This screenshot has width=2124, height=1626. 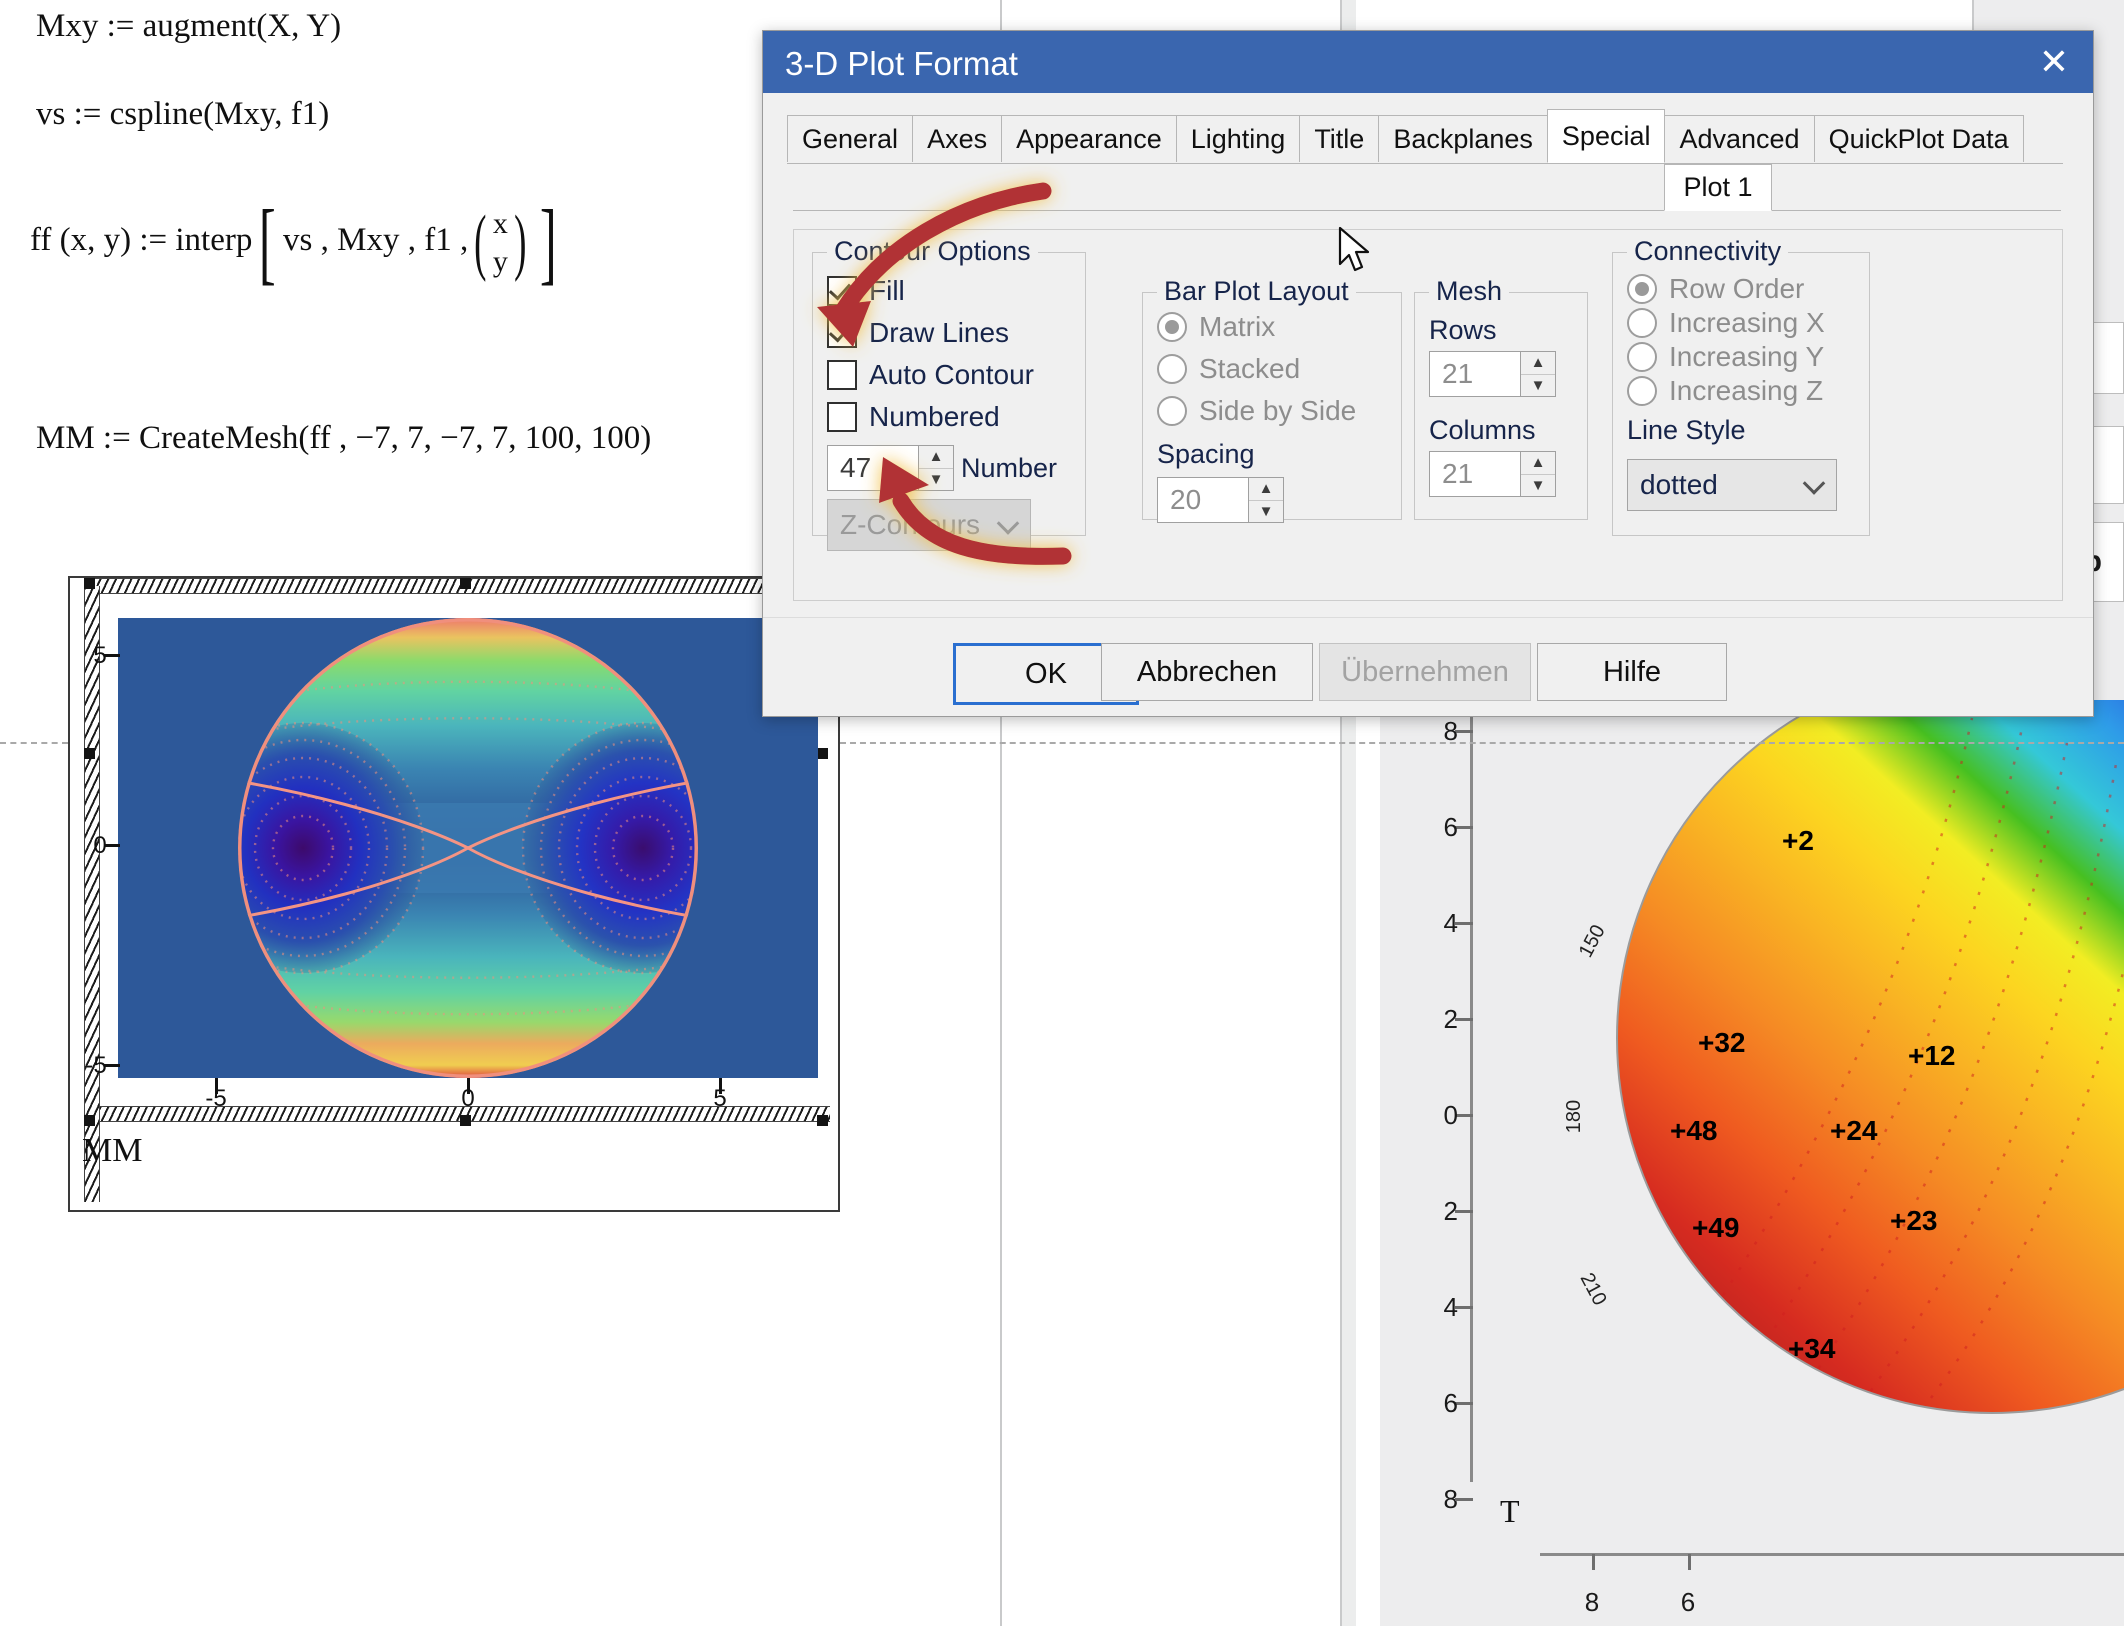 I want to click on spacing-stepper: 20 ▲ ▼, so click(x=1220, y=500).